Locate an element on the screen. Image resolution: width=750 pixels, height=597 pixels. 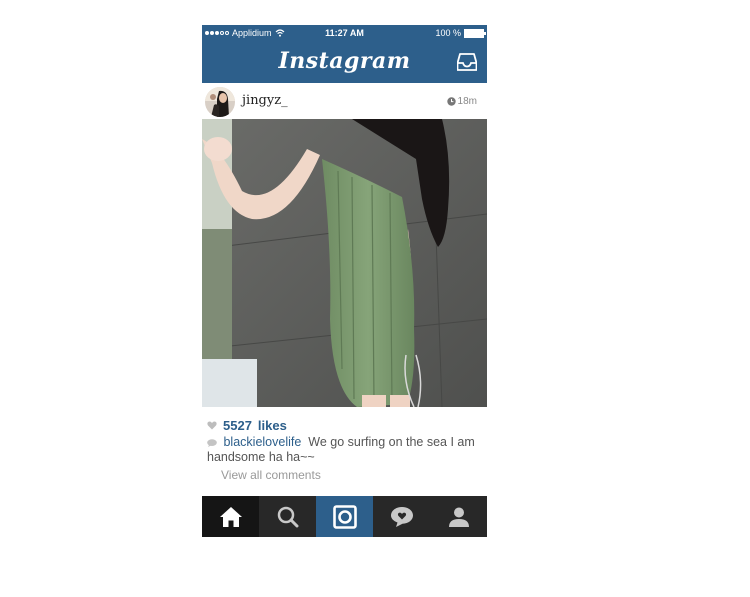
post-username: jingyz_ is located at coordinates (265, 100).